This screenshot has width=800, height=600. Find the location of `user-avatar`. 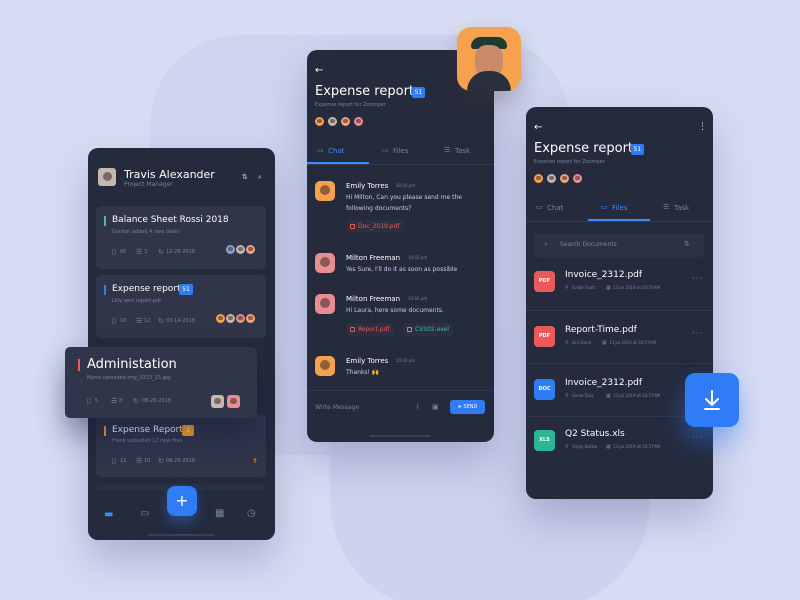

user-avatar is located at coordinates (107, 177).